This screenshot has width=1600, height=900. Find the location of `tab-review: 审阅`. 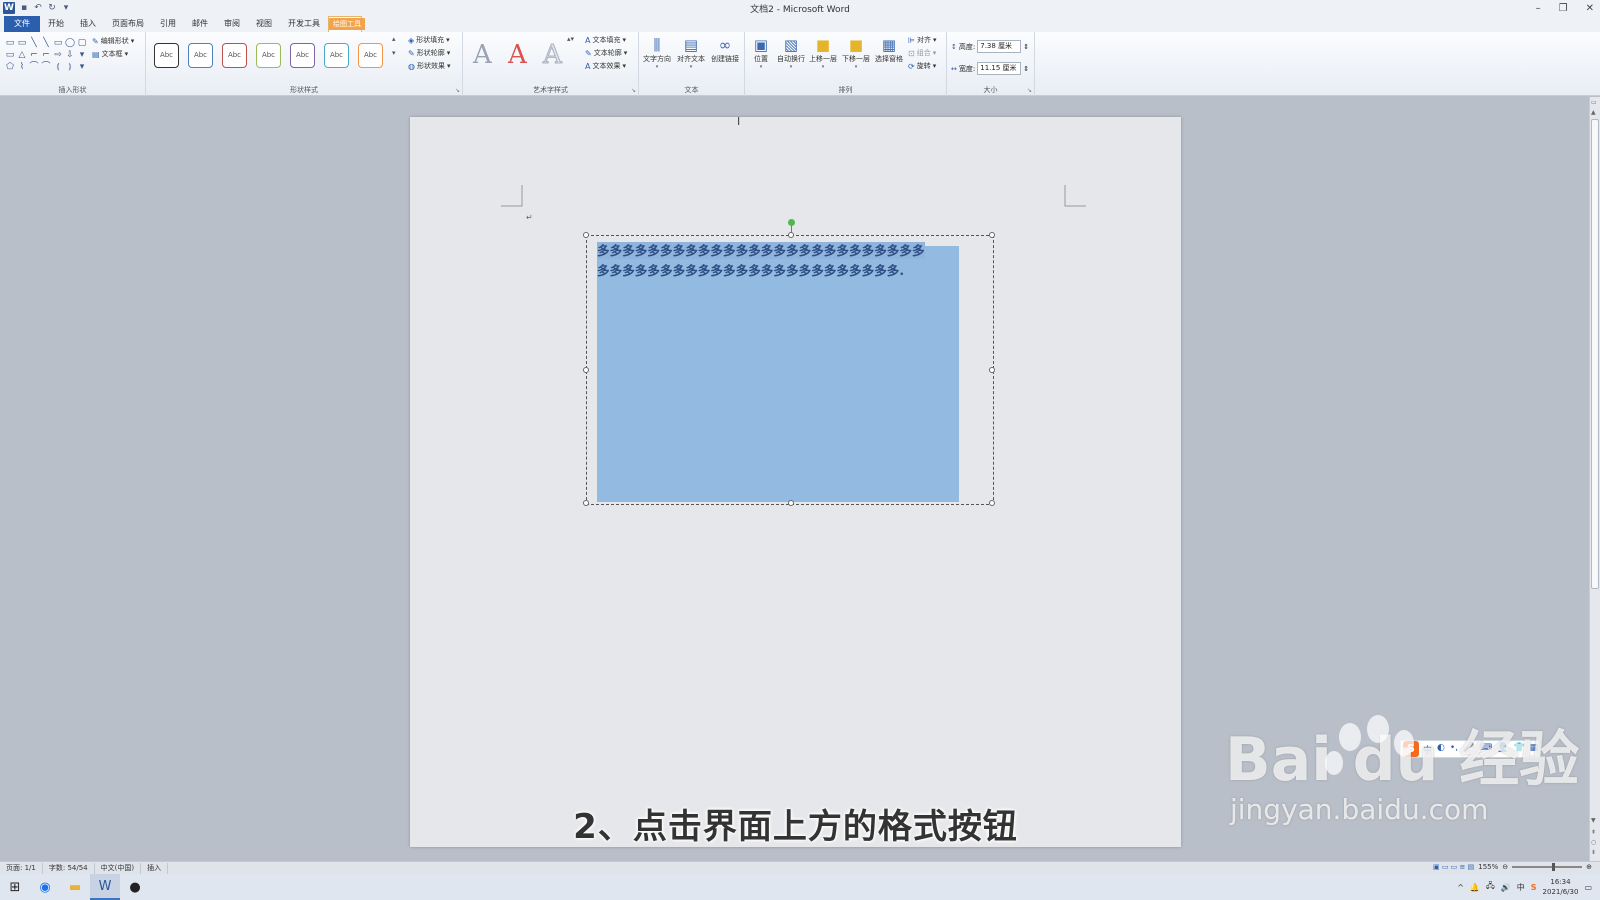

tab-review: 审阅 is located at coordinates (232, 24).